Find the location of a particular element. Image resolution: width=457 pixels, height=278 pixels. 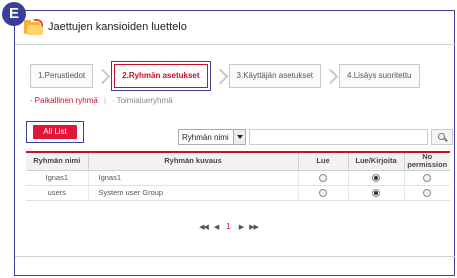

first-page-icon: ◀◀ is located at coordinates (204, 227).